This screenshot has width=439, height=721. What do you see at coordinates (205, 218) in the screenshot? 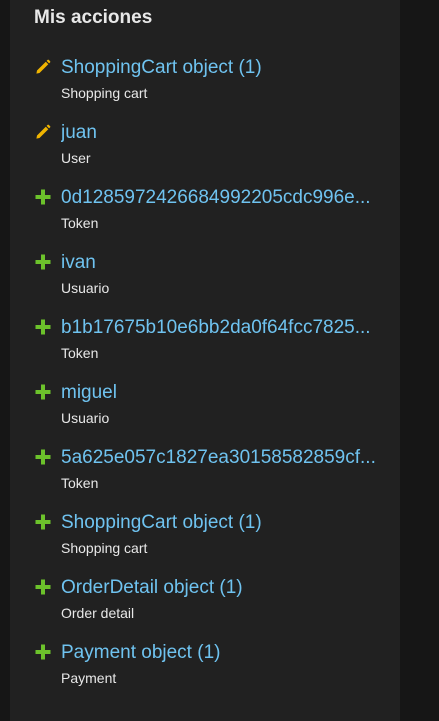
I see `action-item: 0d1285972426684992205cdc996e... Token` at bounding box center [205, 218].